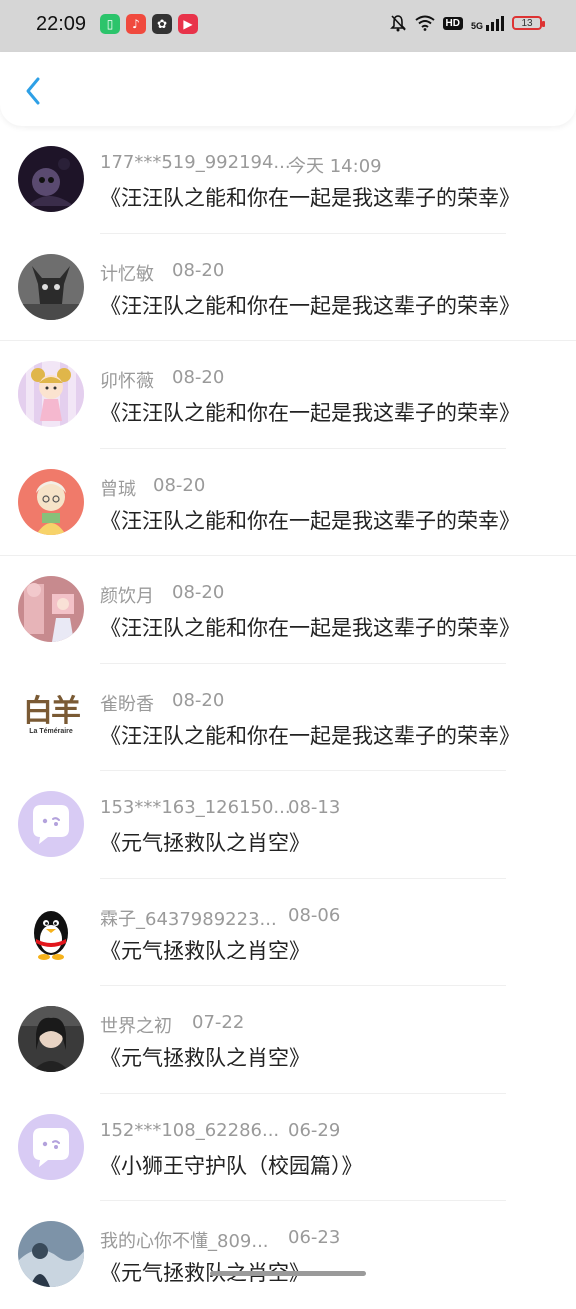  What do you see at coordinates (61, 24) in the screenshot?
I see `status-time: 22:09` at bounding box center [61, 24].